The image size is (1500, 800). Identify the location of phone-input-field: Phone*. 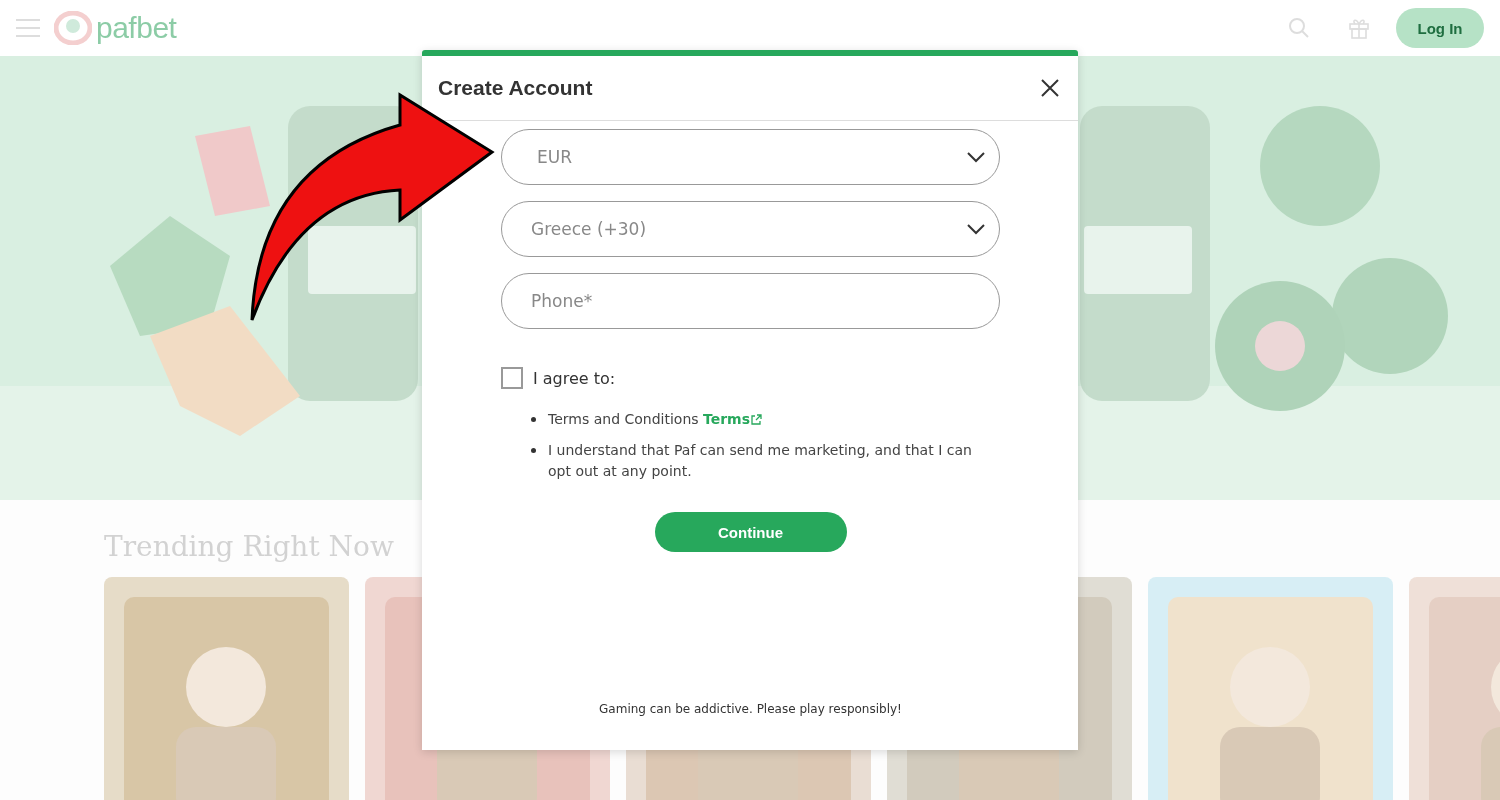
(750, 301).